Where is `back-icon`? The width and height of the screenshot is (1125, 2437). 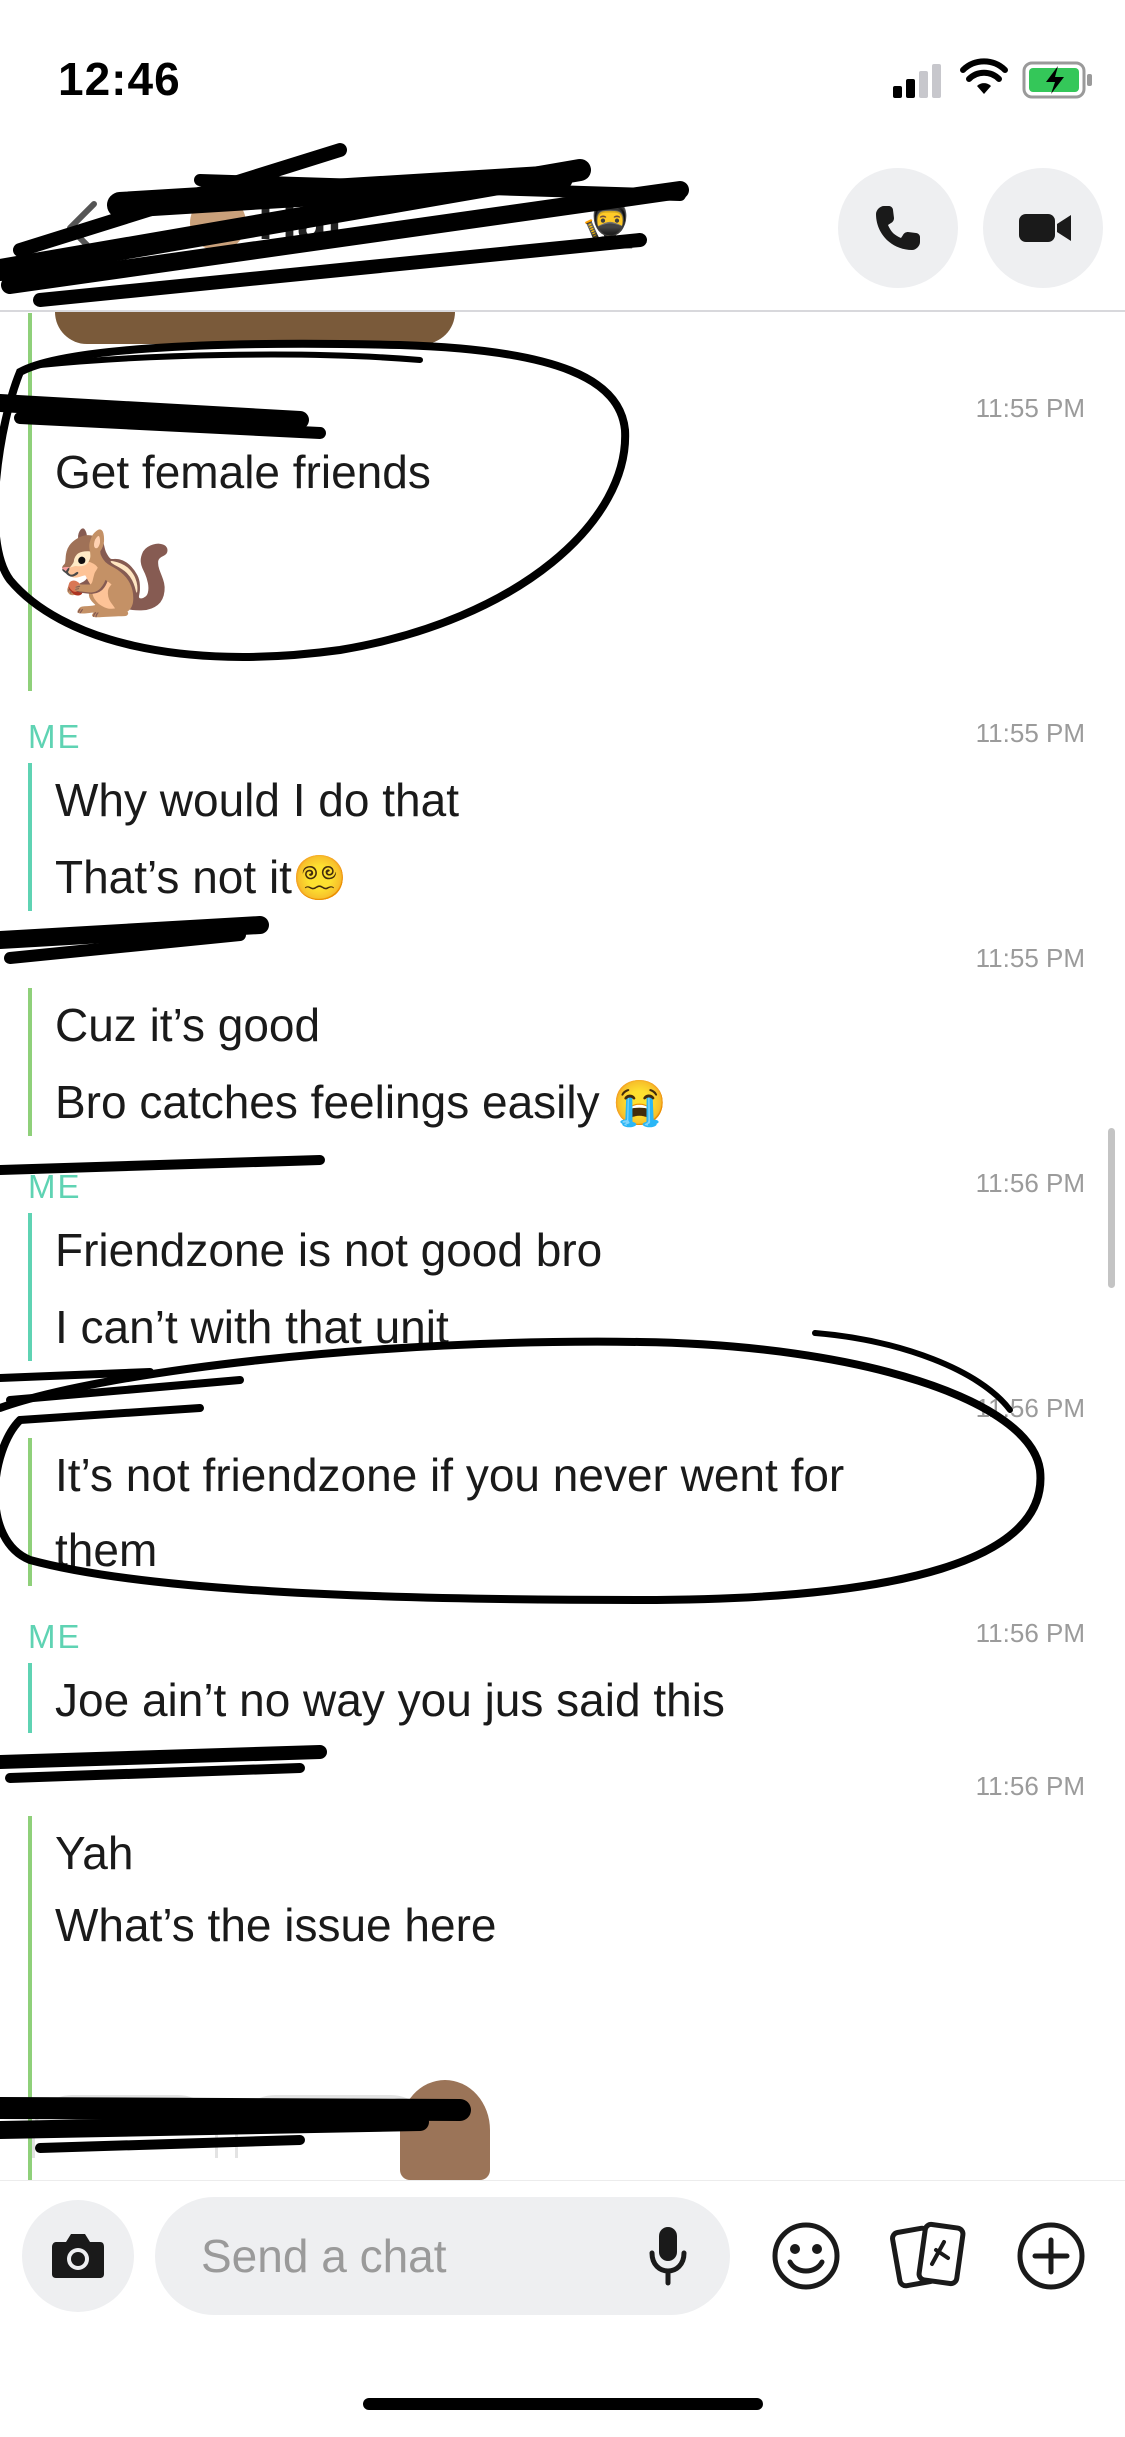
back-icon is located at coordinates (82, 228).